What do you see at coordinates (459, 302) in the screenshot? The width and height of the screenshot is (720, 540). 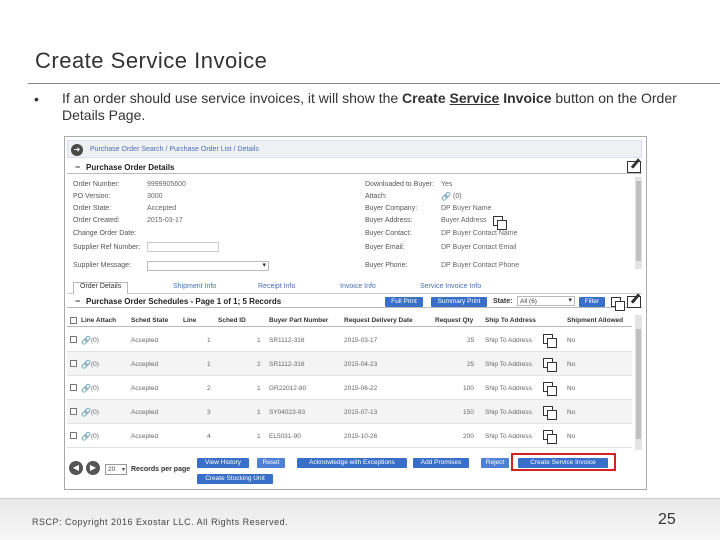 I see `summary-print-button: Summary Print` at bounding box center [459, 302].